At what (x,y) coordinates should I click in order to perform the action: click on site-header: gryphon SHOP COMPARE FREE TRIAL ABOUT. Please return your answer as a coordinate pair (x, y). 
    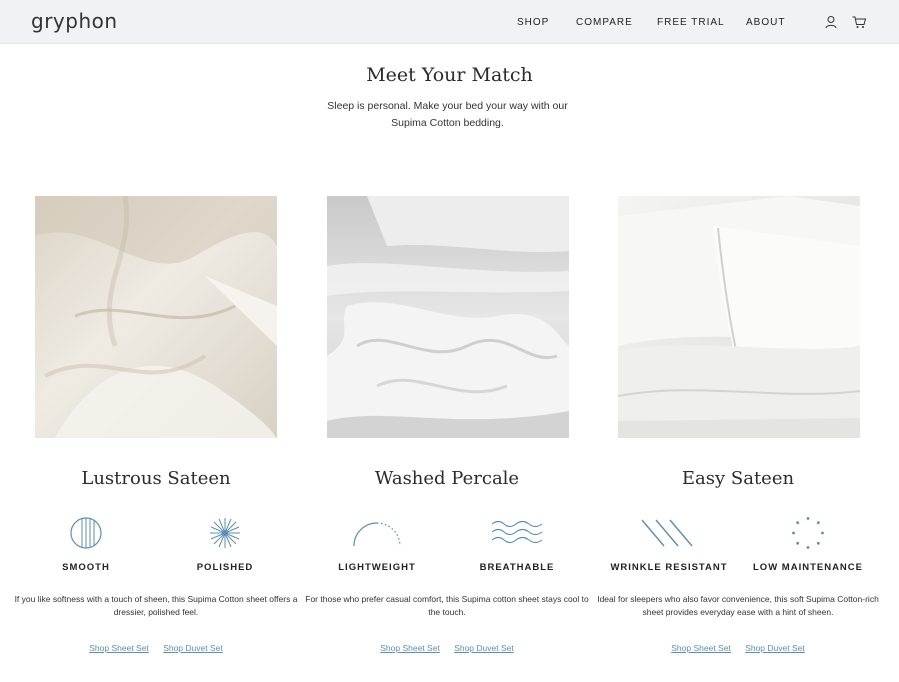
    Looking at the image, I should click on (449, 22).